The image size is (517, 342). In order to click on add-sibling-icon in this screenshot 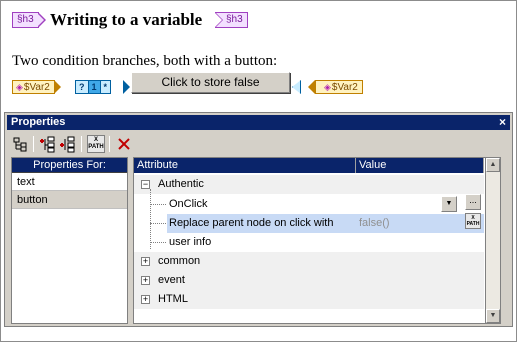, I will do `click(68, 144)`.